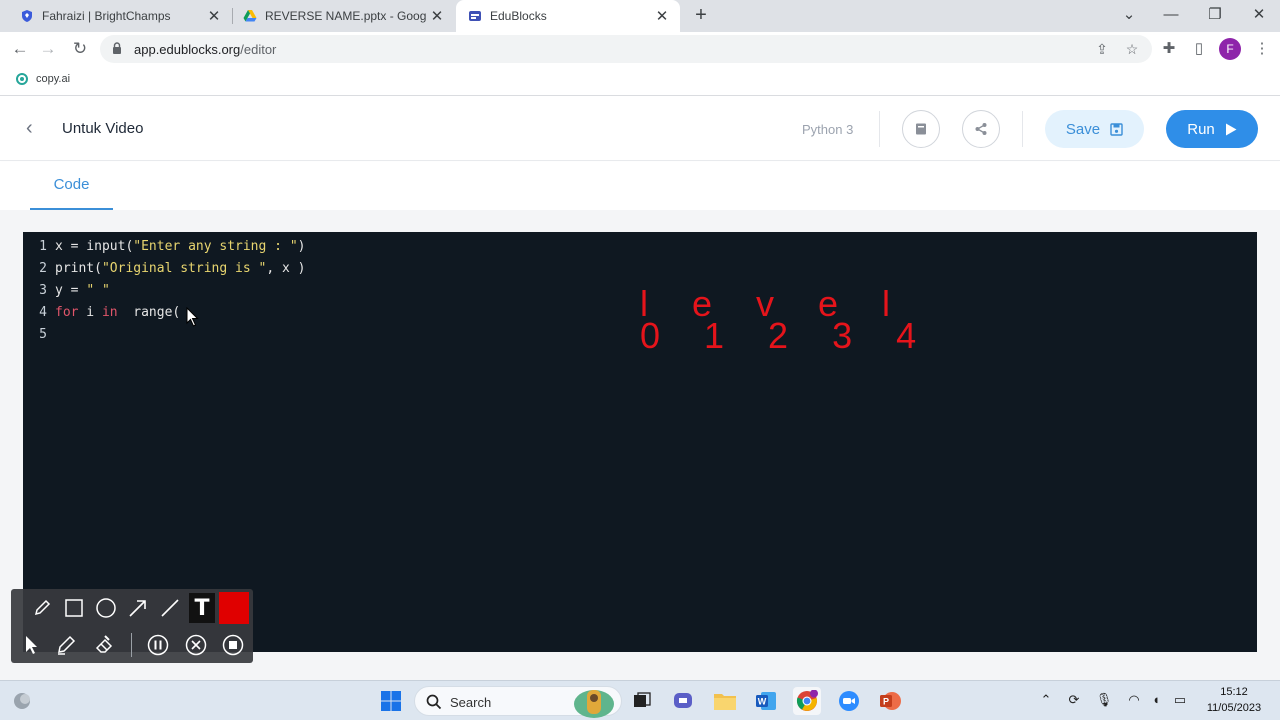 The image size is (1280, 720). What do you see at coordinates (149, 312) in the screenshot?
I see `code-token: range(` at bounding box center [149, 312].